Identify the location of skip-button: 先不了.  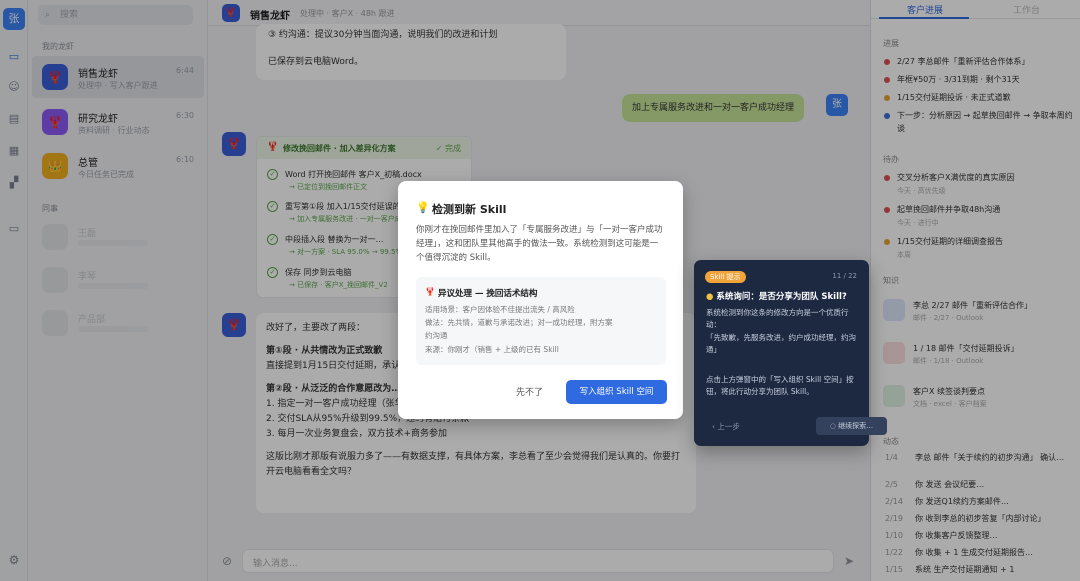
(529, 391).